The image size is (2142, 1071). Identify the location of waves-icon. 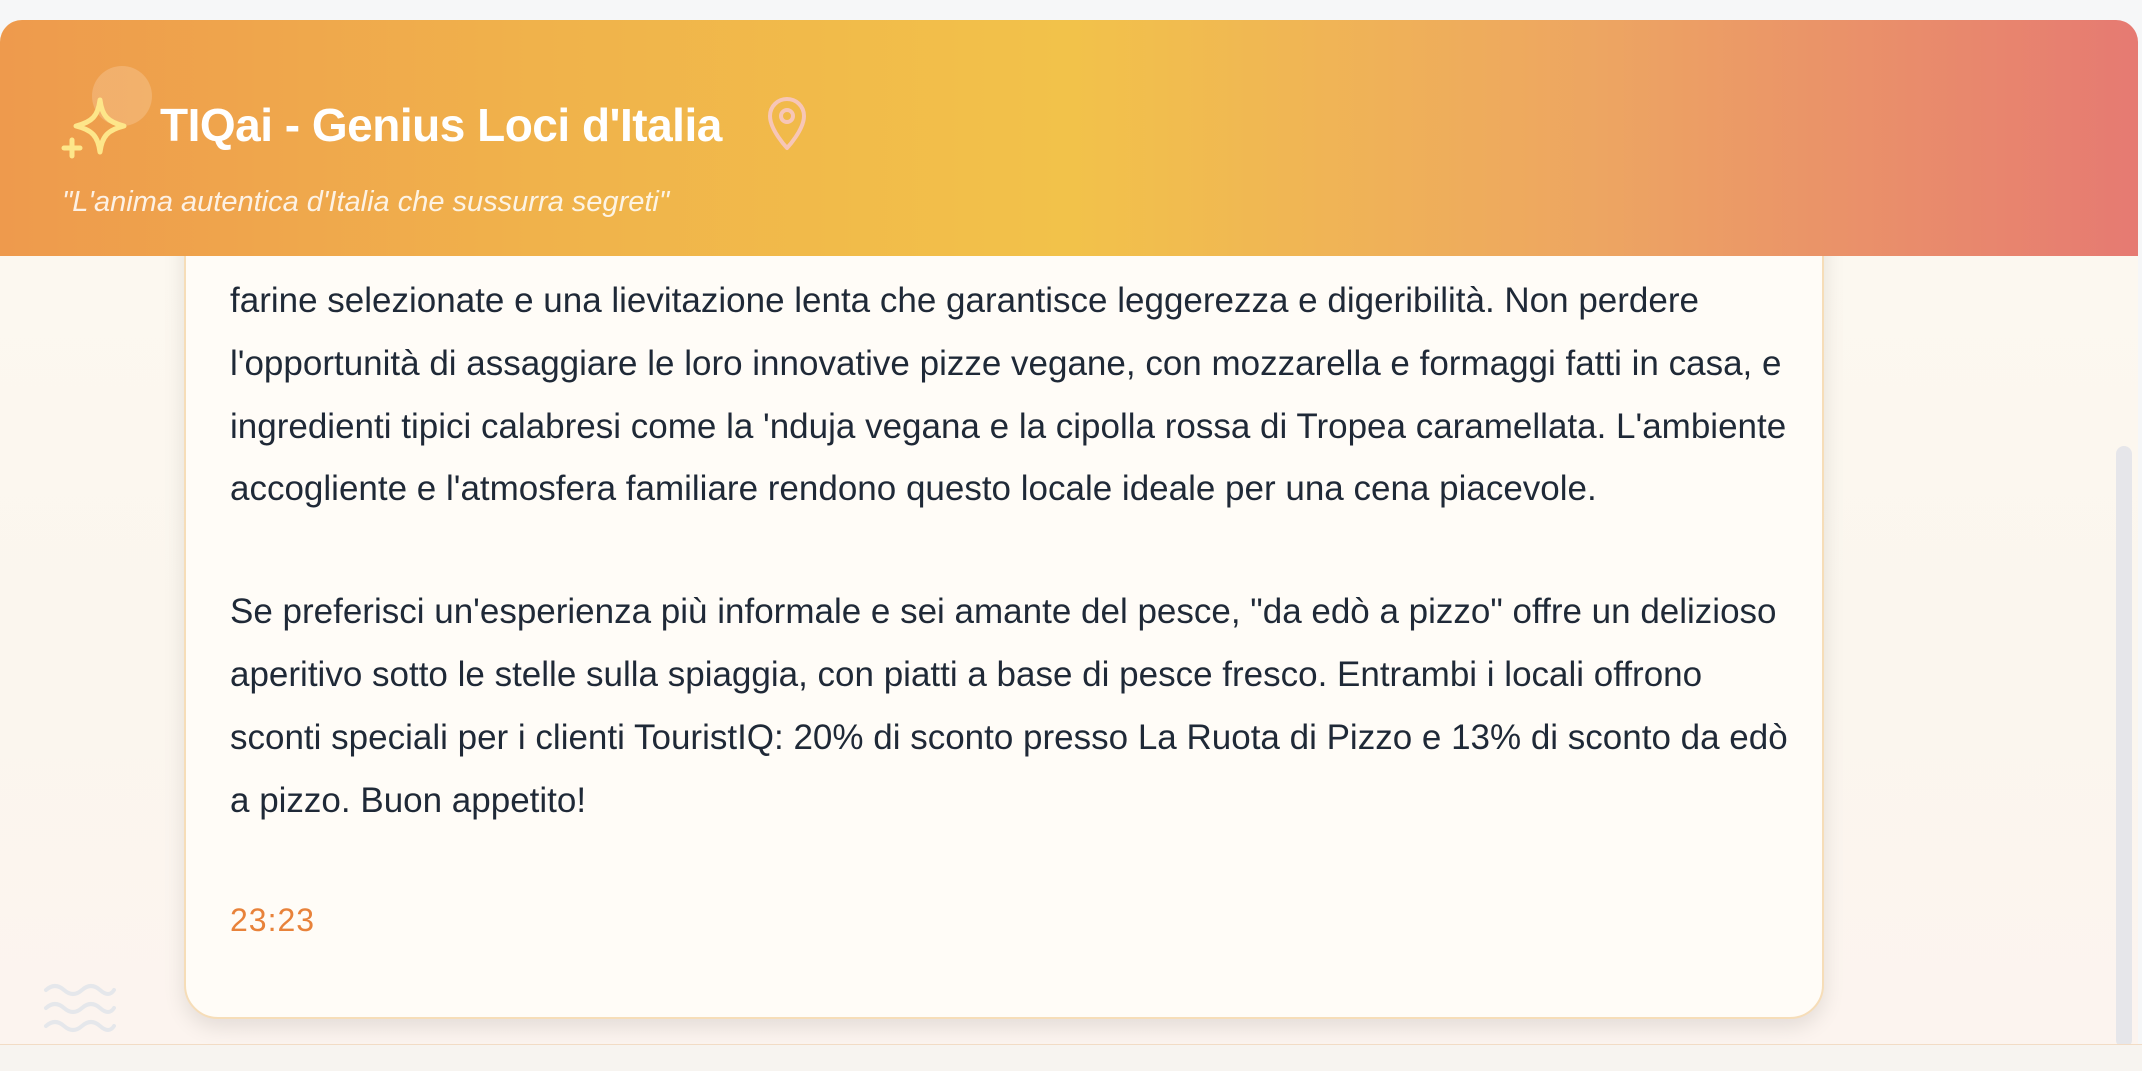
(80, 1008).